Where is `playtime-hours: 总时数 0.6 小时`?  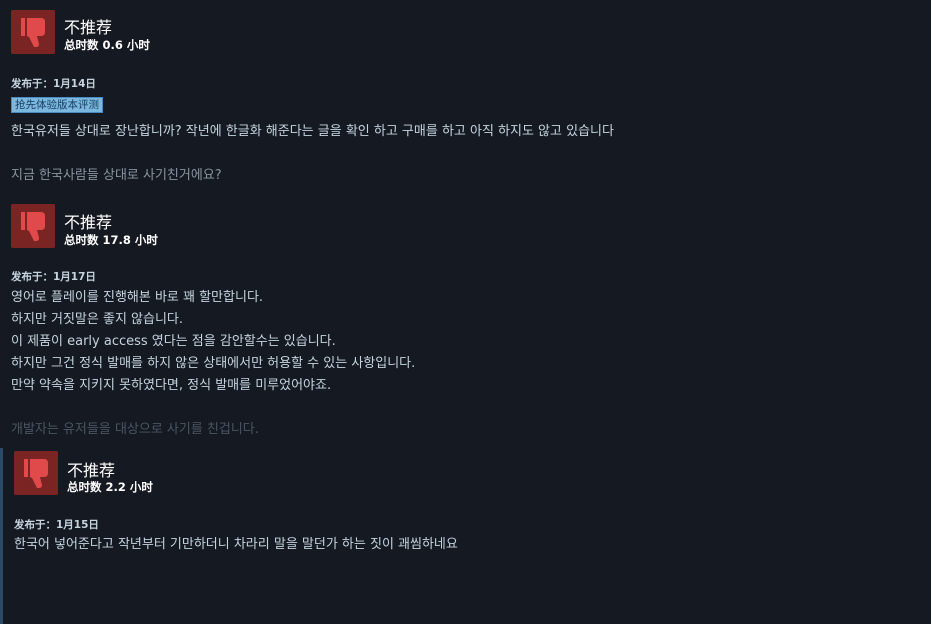 playtime-hours: 总时数 0.6 小时 is located at coordinates (107, 45).